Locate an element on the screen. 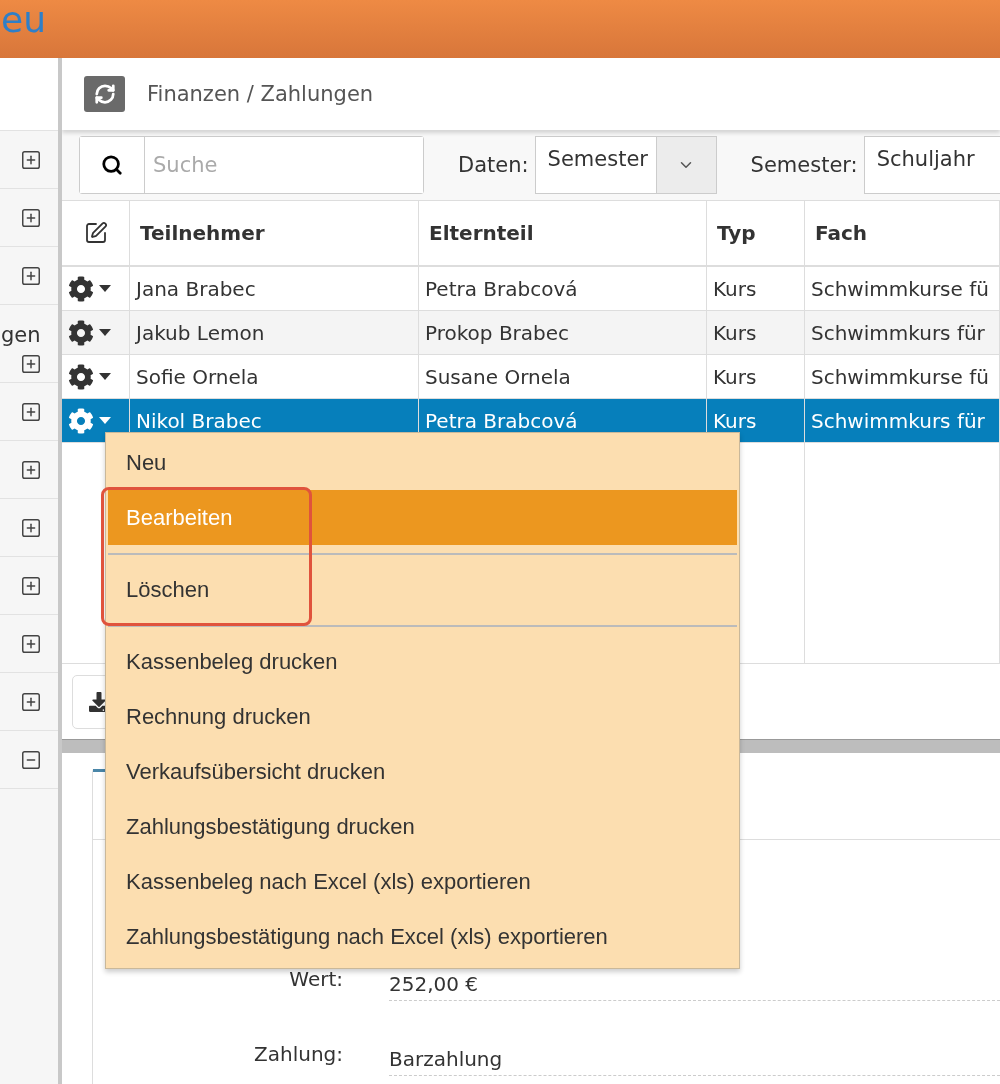 The image size is (1000, 1084). app-title: eu is located at coordinates (23, 20).